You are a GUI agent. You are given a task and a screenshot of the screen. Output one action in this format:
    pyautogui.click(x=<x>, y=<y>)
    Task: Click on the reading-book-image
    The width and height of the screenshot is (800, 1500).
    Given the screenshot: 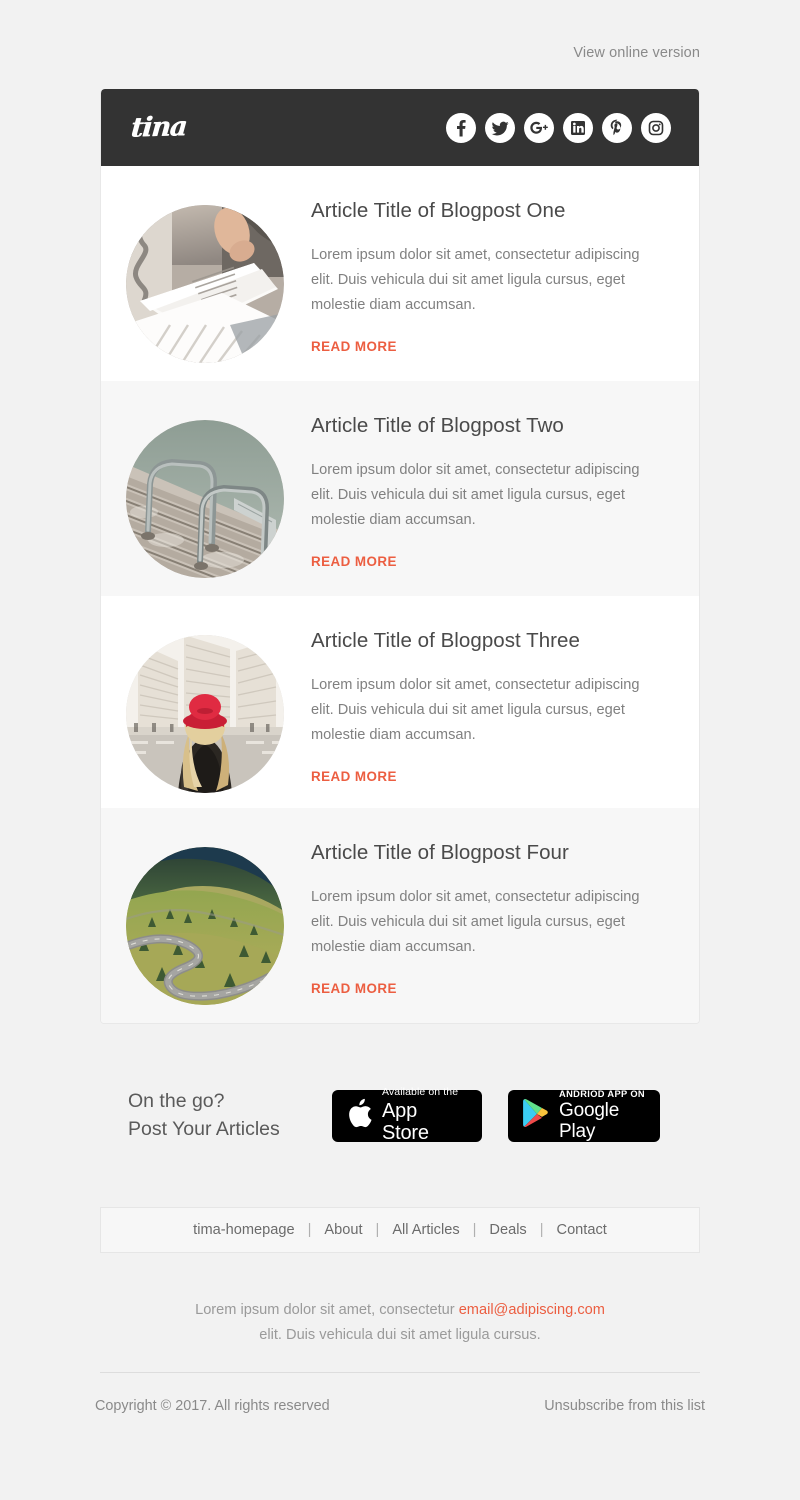 What is the action you would take?
    pyautogui.click(x=205, y=284)
    